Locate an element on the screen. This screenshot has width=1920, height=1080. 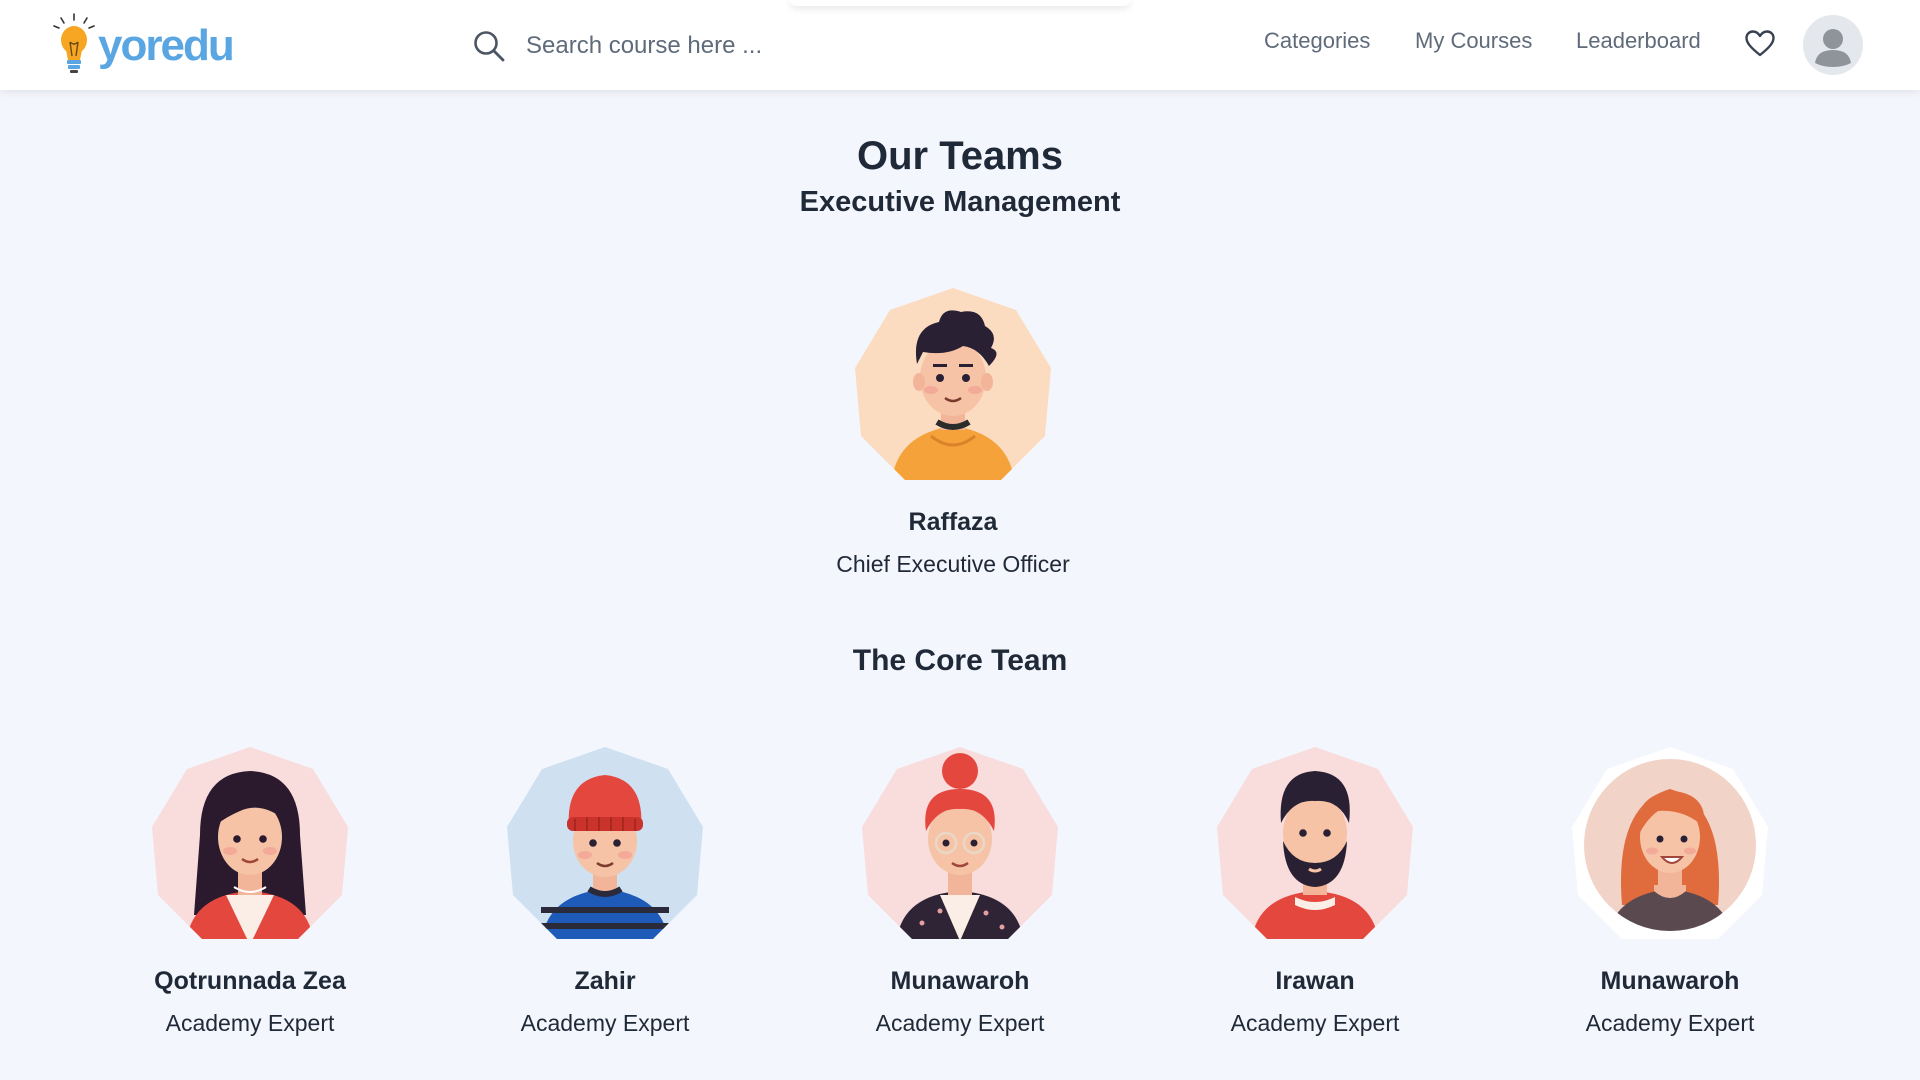
section-title-core-team: The Core Team is located at coordinates (960, 660).